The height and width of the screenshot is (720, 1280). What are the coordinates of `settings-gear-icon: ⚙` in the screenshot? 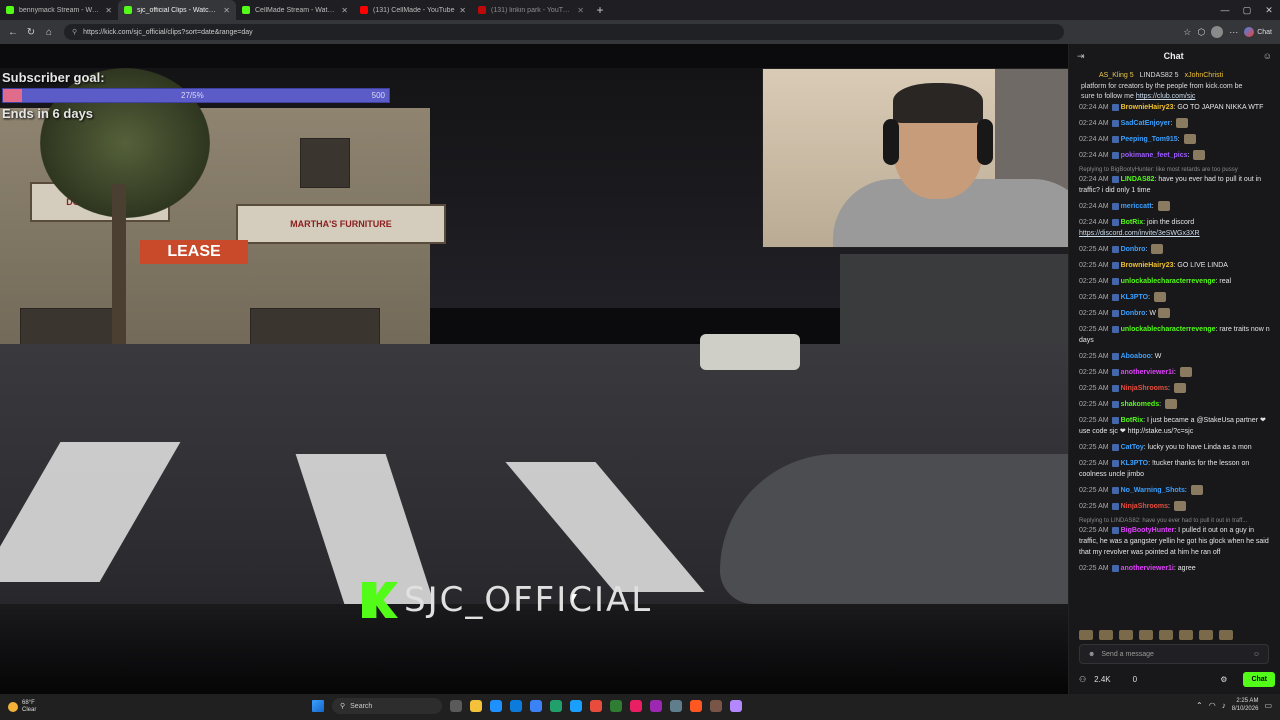 It's located at (1223, 679).